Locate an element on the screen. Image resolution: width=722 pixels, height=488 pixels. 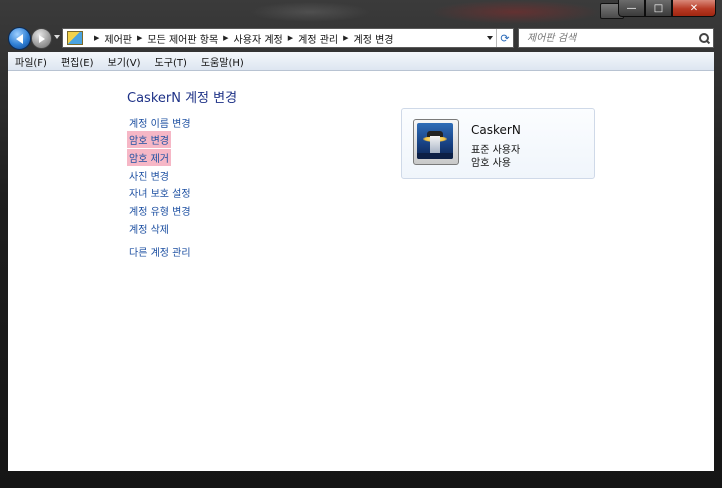
menu-tools: 도구(T) is located at coordinates (171, 61).